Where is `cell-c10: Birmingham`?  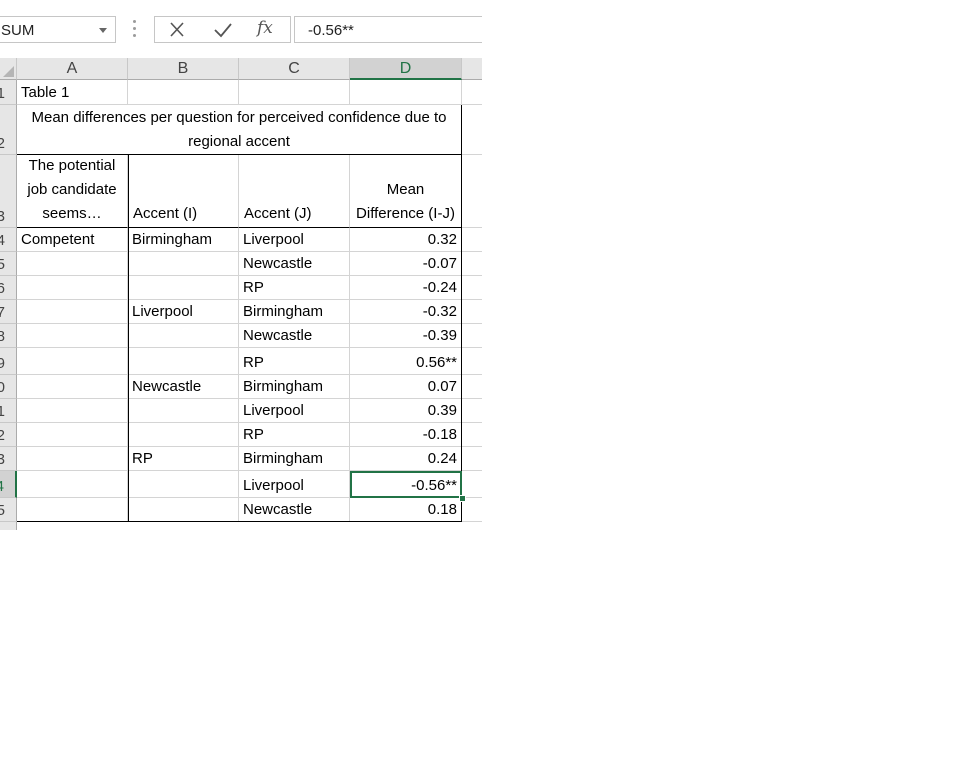 cell-c10: Birmingham is located at coordinates (294, 387).